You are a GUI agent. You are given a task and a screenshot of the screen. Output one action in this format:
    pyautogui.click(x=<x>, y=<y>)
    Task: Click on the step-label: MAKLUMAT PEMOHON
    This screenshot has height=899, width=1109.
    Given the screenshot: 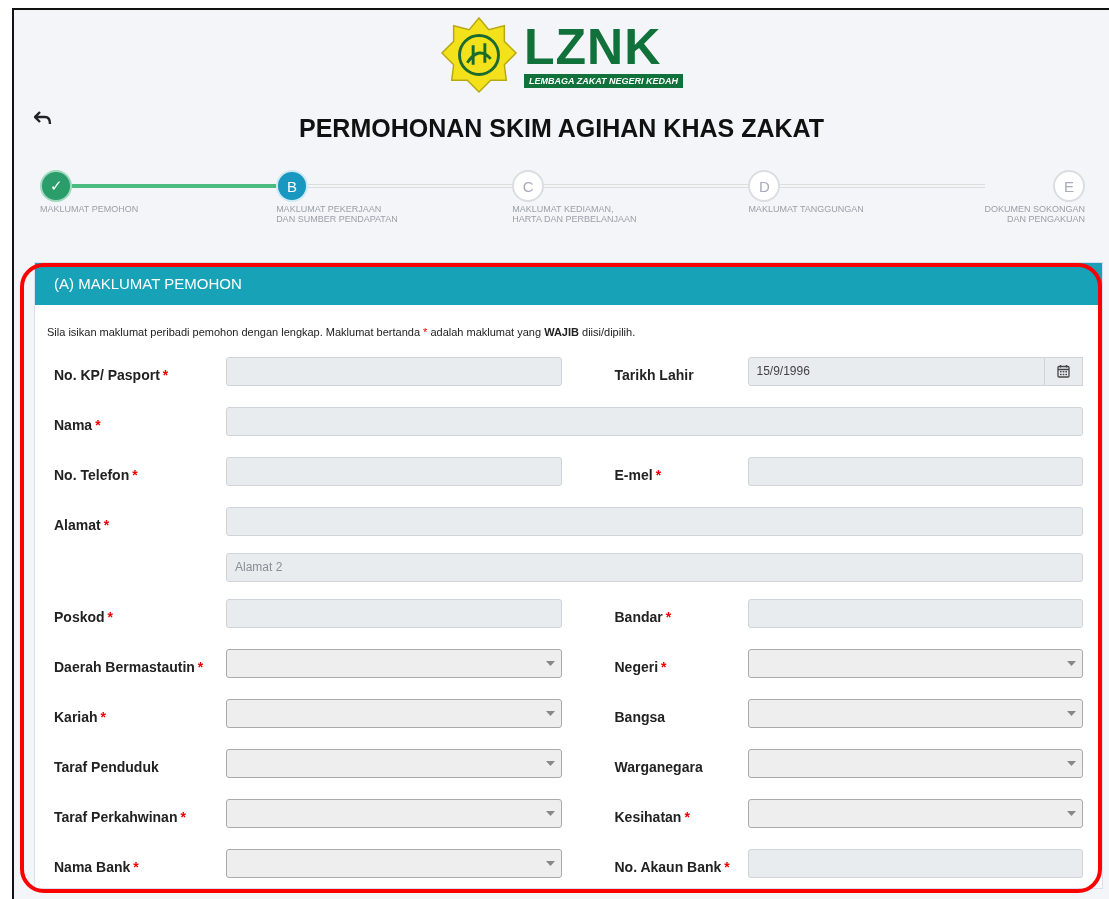 What is the action you would take?
    pyautogui.click(x=89, y=209)
    